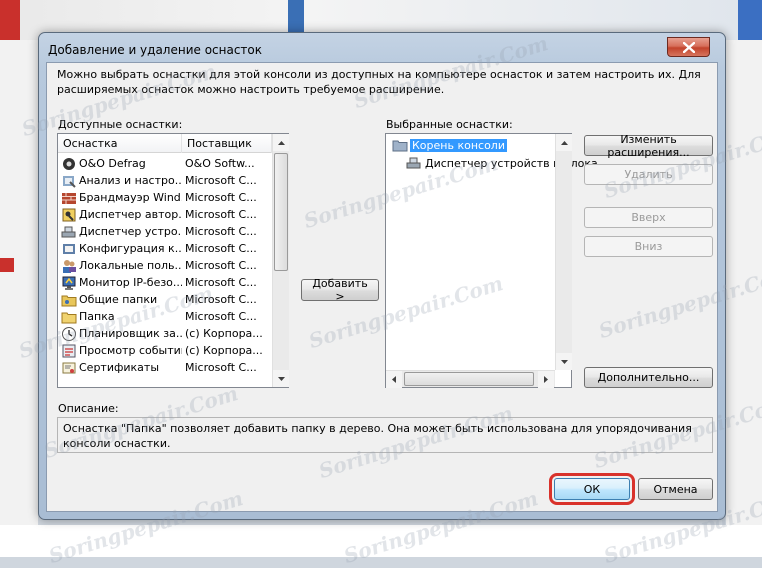 This screenshot has width=762, height=568. I want to click on local-users-icon, so click(69, 266).